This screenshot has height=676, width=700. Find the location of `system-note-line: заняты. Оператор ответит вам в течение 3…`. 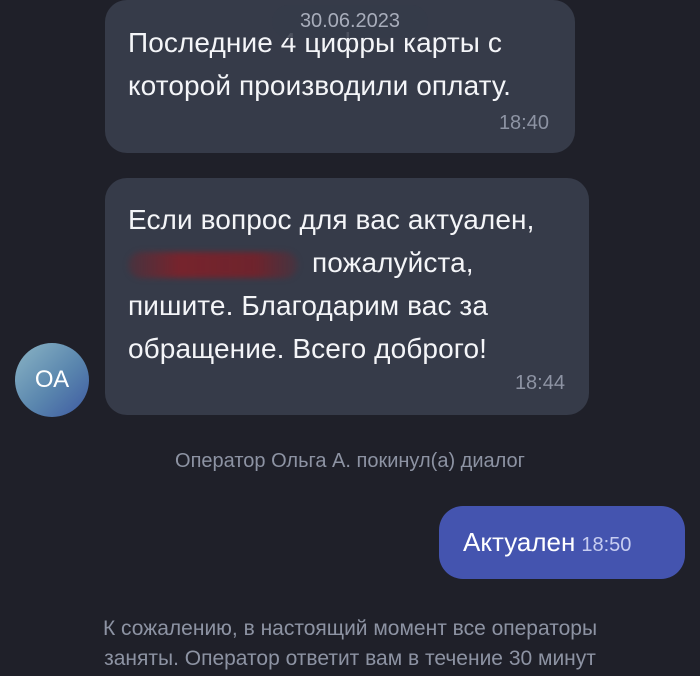

system-note-line: заняты. Оператор ответит вам в течение 3… is located at coordinates (350, 658).